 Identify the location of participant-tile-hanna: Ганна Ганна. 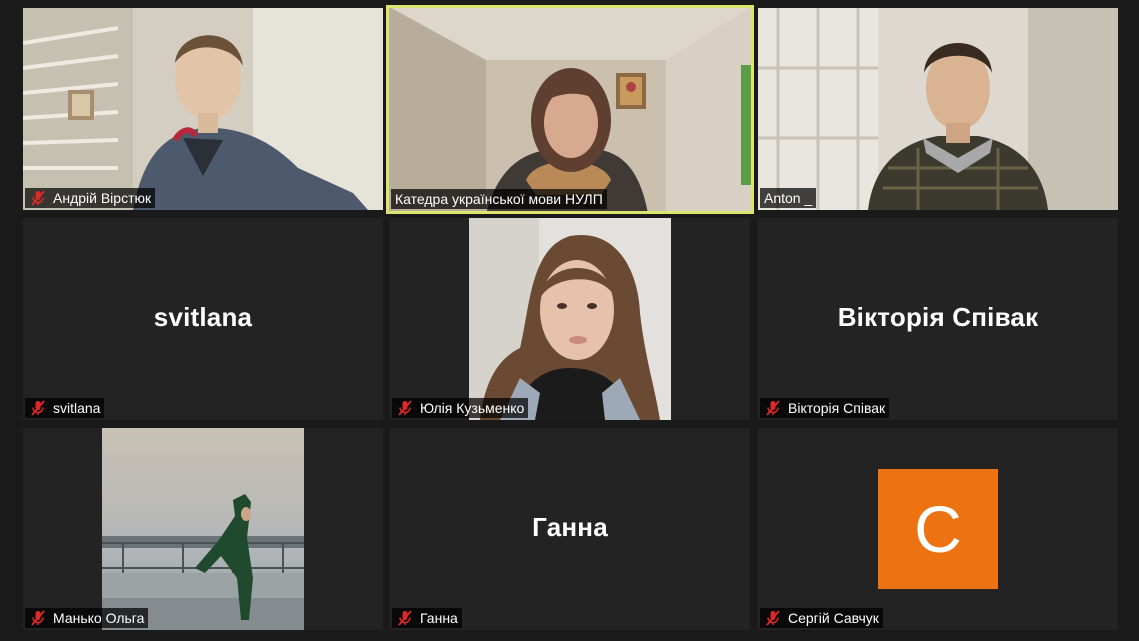
(570, 529).